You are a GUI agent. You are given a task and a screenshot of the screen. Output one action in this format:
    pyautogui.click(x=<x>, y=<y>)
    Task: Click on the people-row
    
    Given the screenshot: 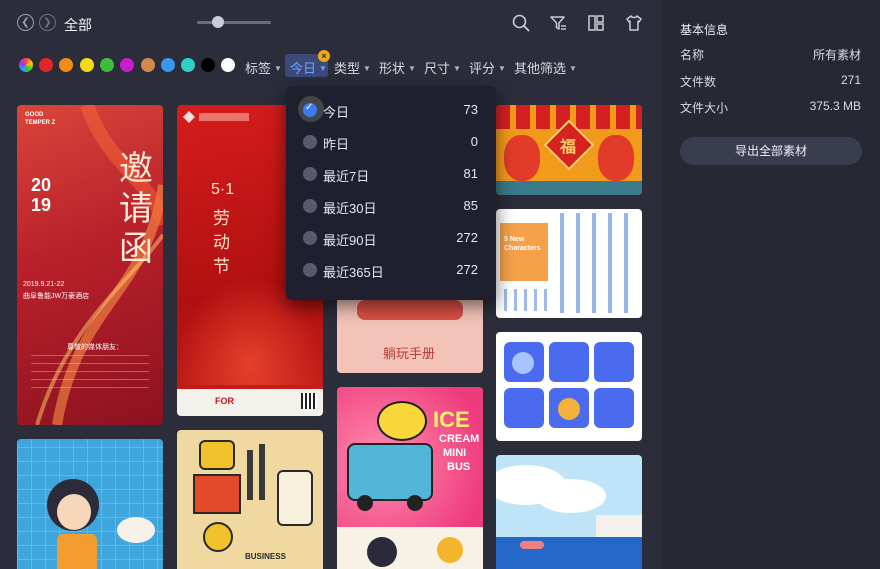 What is the action you would take?
    pyautogui.click(x=525, y=300)
    